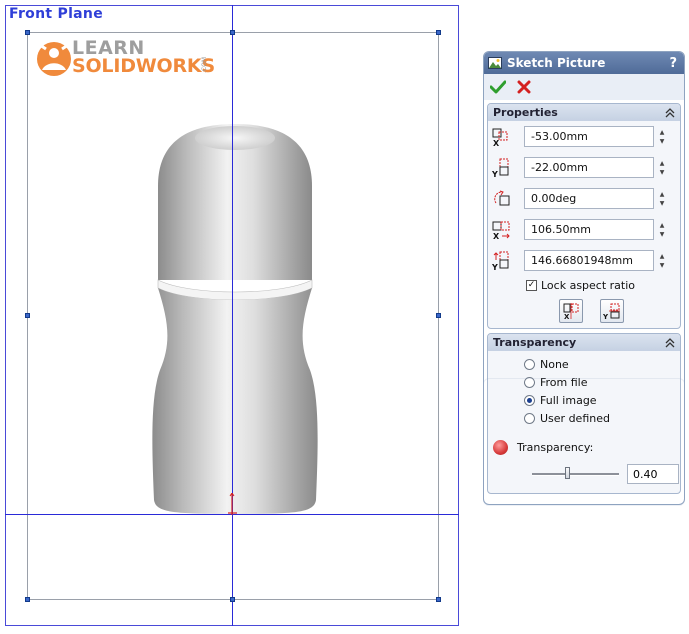 This screenshot has width=689, height=634. What do you see at coordinates (535, 342) in the screenshot?
I see `transparency-header-label: Transparency` at bounding box center [535, 342].